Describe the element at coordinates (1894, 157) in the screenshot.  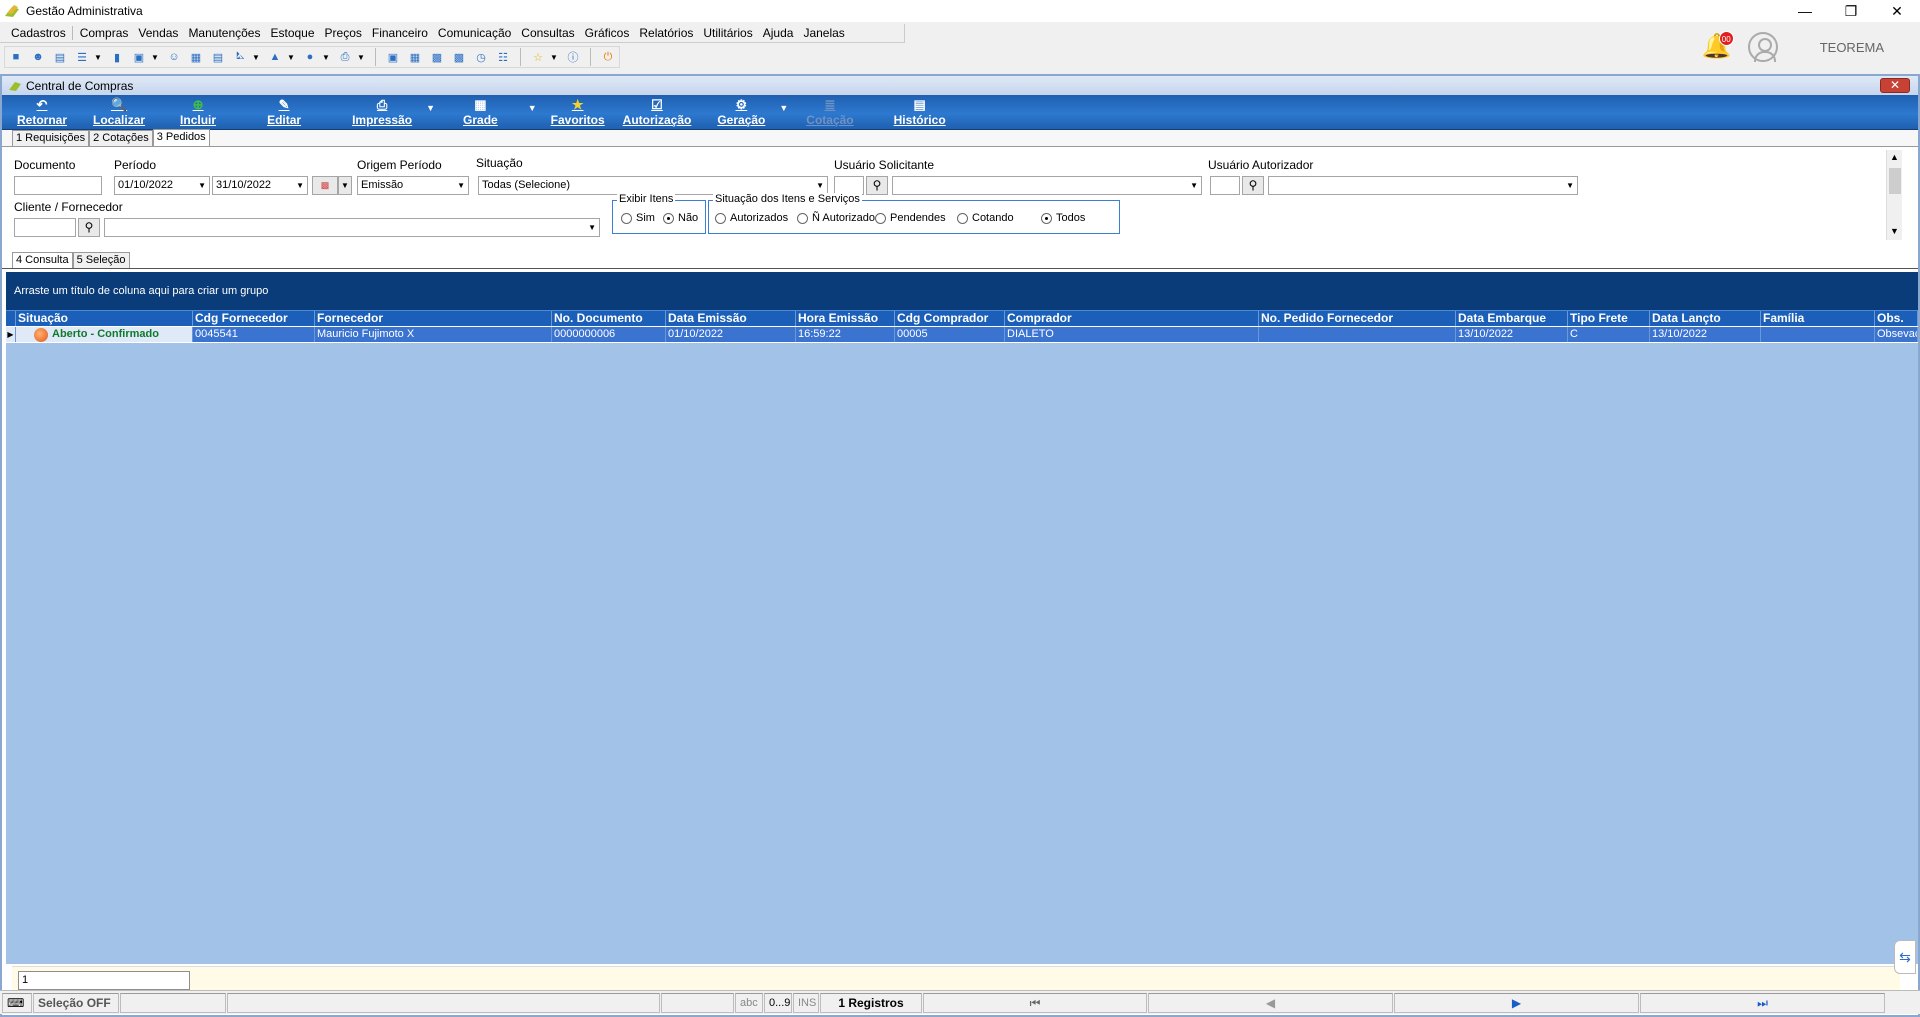
I see `chevron-up-icon: ▲` at that location.